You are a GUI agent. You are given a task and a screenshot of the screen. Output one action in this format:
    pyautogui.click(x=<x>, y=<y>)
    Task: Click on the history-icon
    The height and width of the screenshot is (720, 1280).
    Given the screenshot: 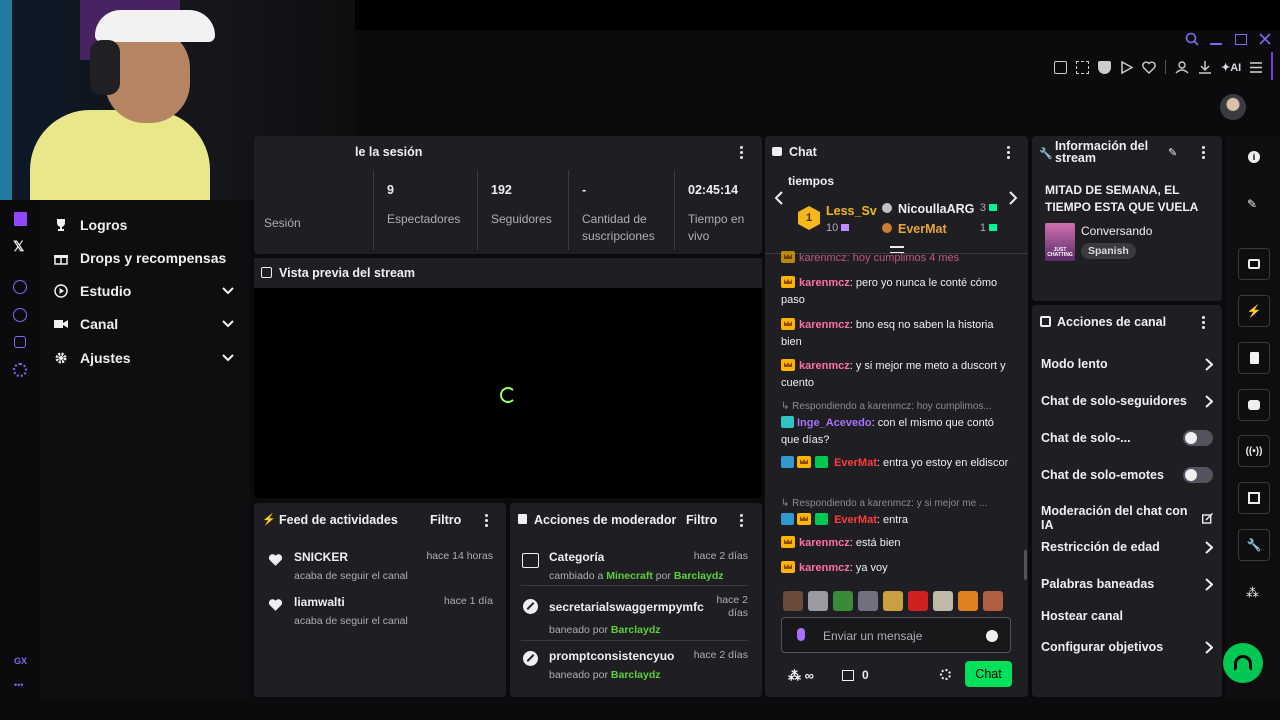 What is the action you would take?
    pyautogui.click(x=20, y=315)
    